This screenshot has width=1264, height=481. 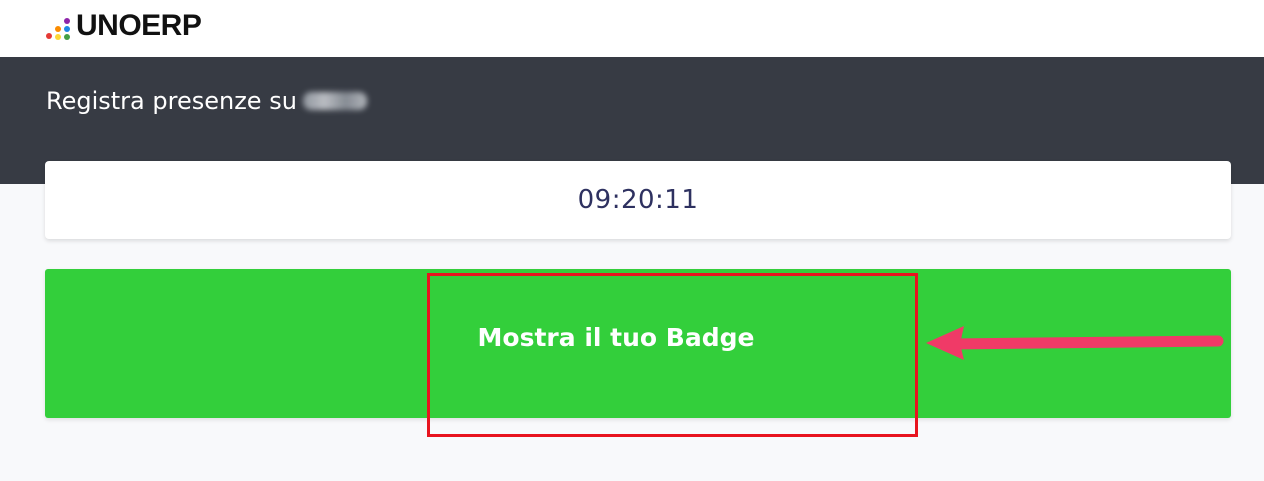 I want to click on logo-dots-icon, so click(x=60, y=26).